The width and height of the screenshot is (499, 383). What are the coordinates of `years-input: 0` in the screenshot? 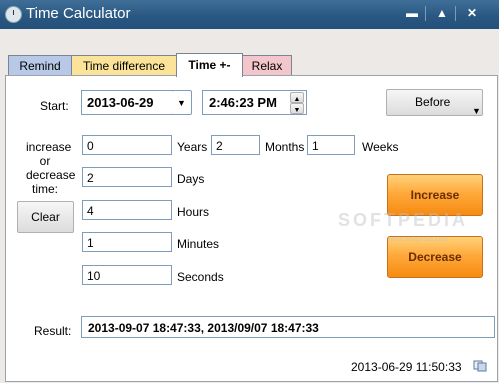 It's located at (127, 145).